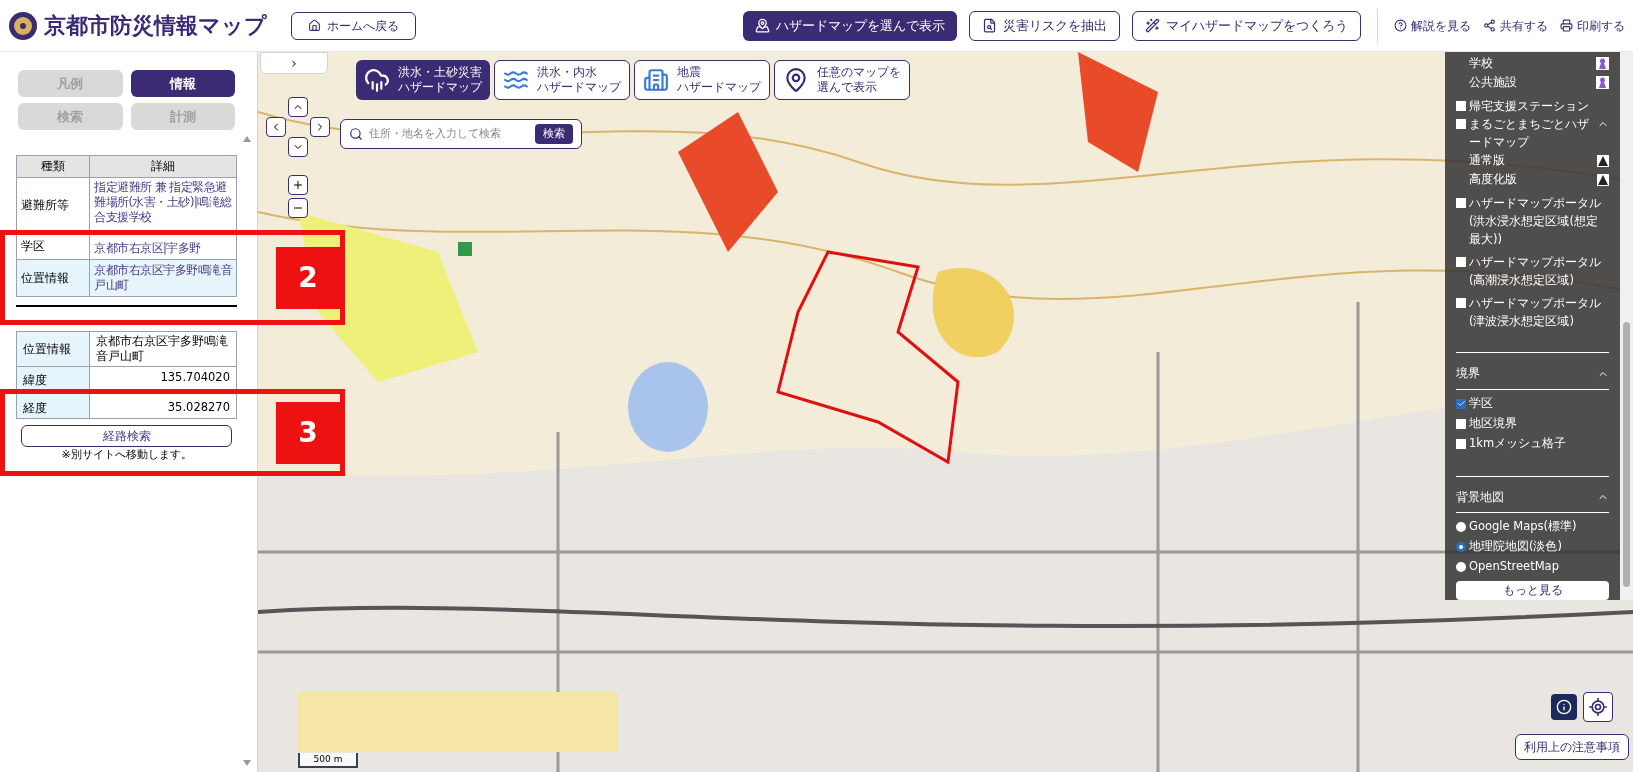  Describe the element at coordinates (1481, 63) in the screenshot. I see `legend-label: 学校` at that location.